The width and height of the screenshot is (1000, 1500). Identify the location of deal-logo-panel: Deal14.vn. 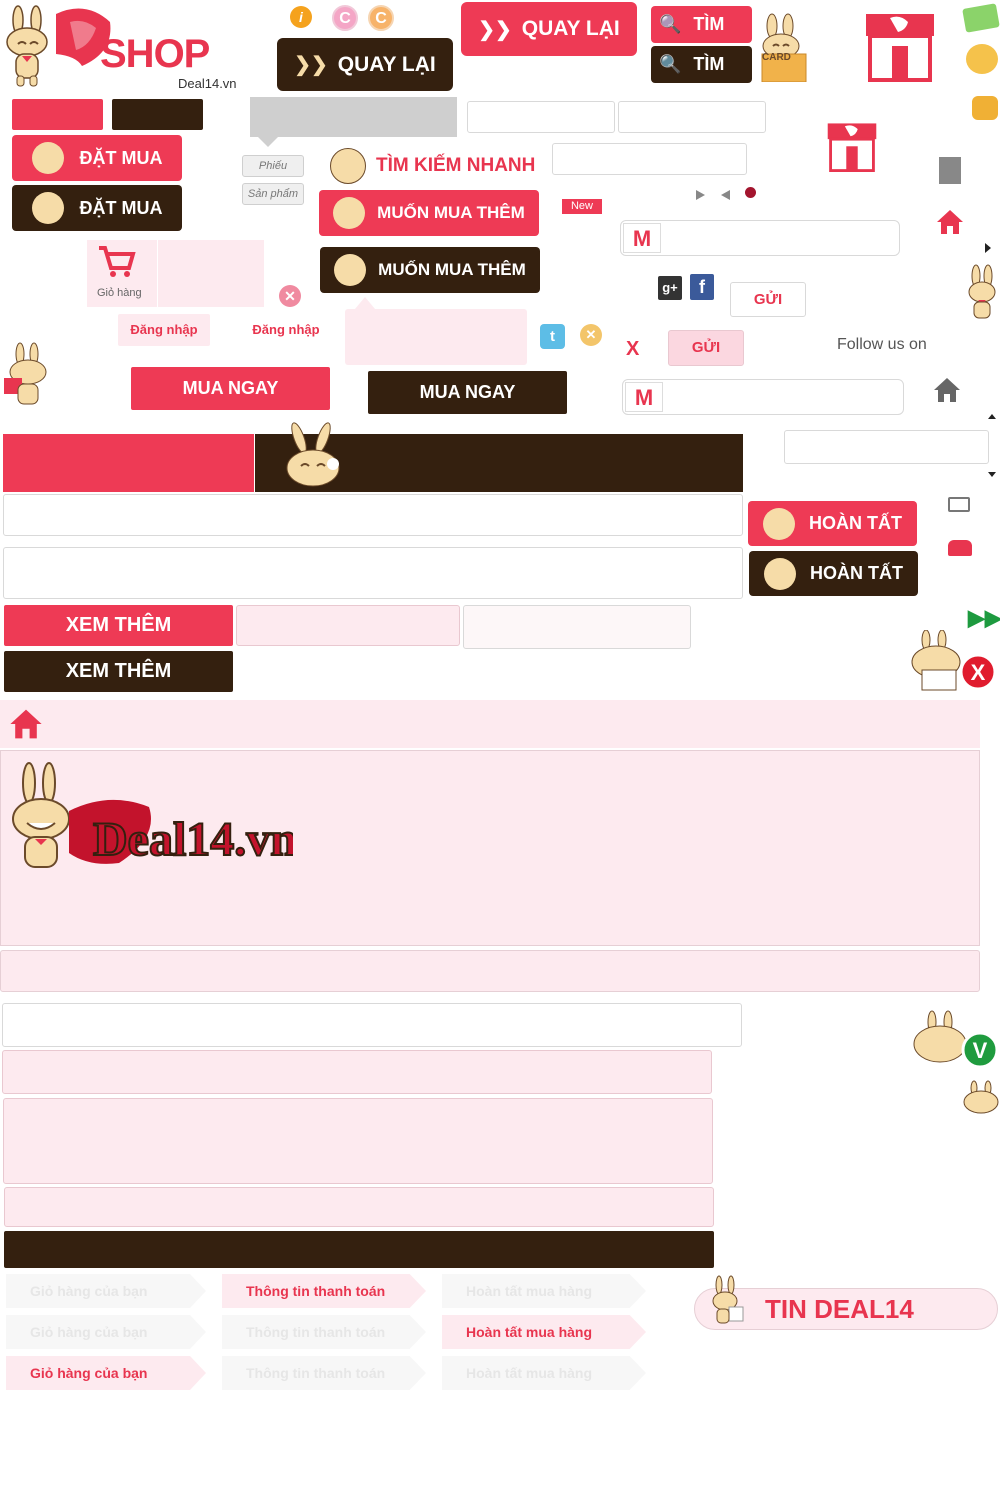
(490, 848).